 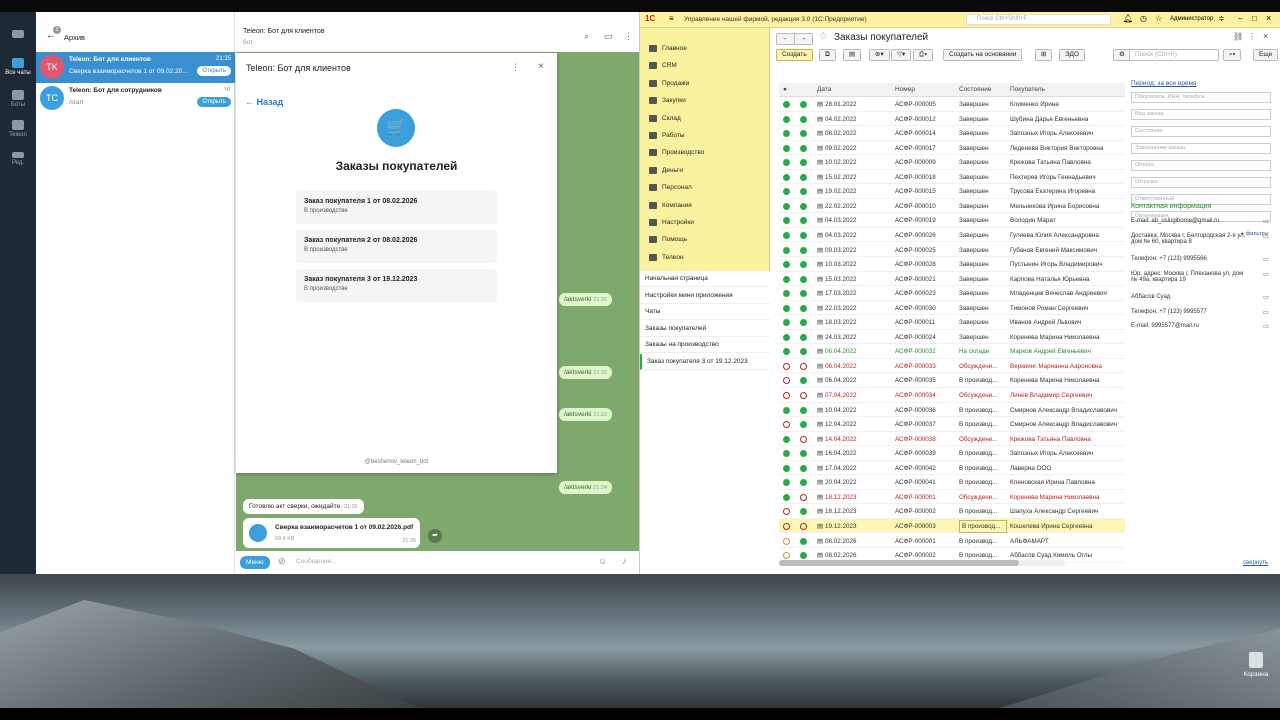 I want to click on search-icon: ⌕▾, so click(x=1232, y=55).